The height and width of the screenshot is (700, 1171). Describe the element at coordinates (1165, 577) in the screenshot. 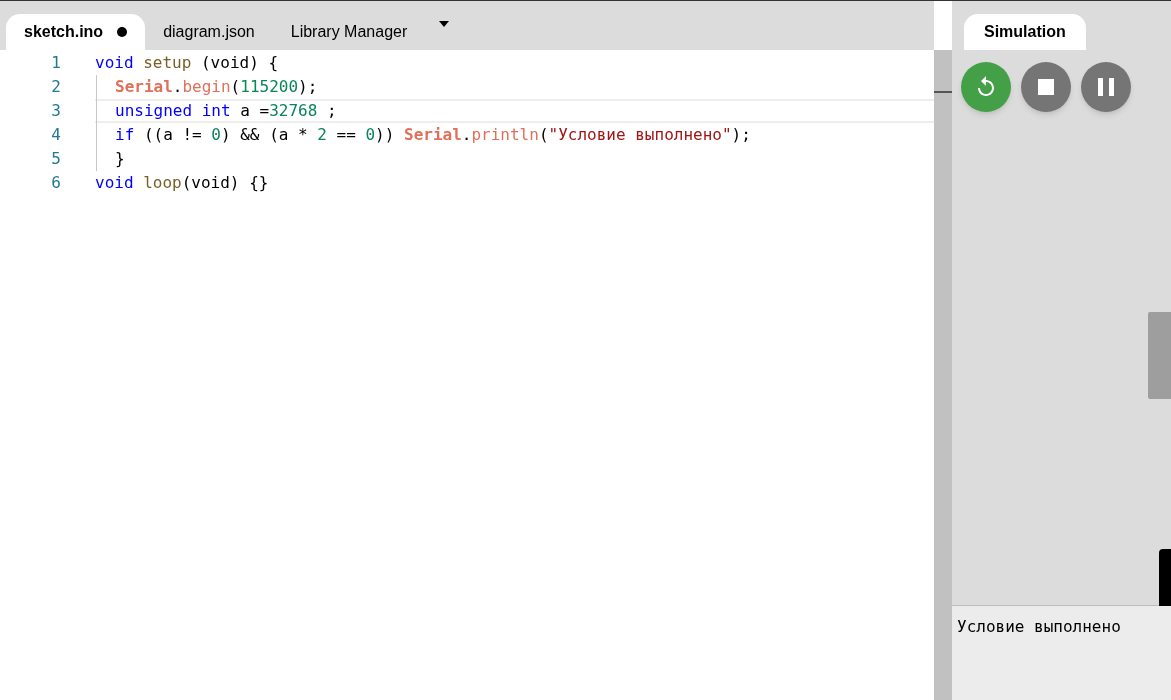

I see `dark-canvas-edge` at that location.